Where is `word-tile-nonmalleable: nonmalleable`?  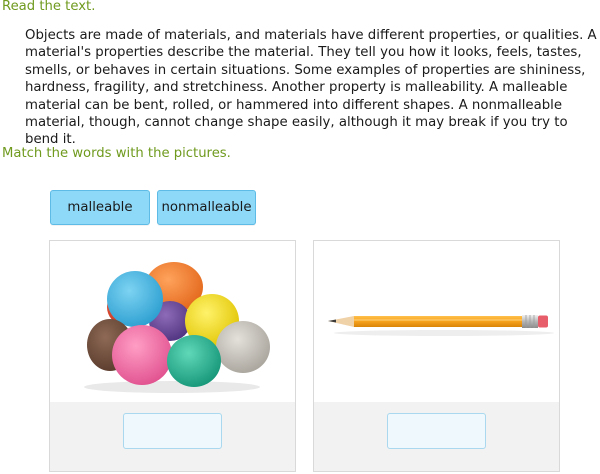
word-tile-nonmalleable: nonmalleable is located at coordinates (206, 207).